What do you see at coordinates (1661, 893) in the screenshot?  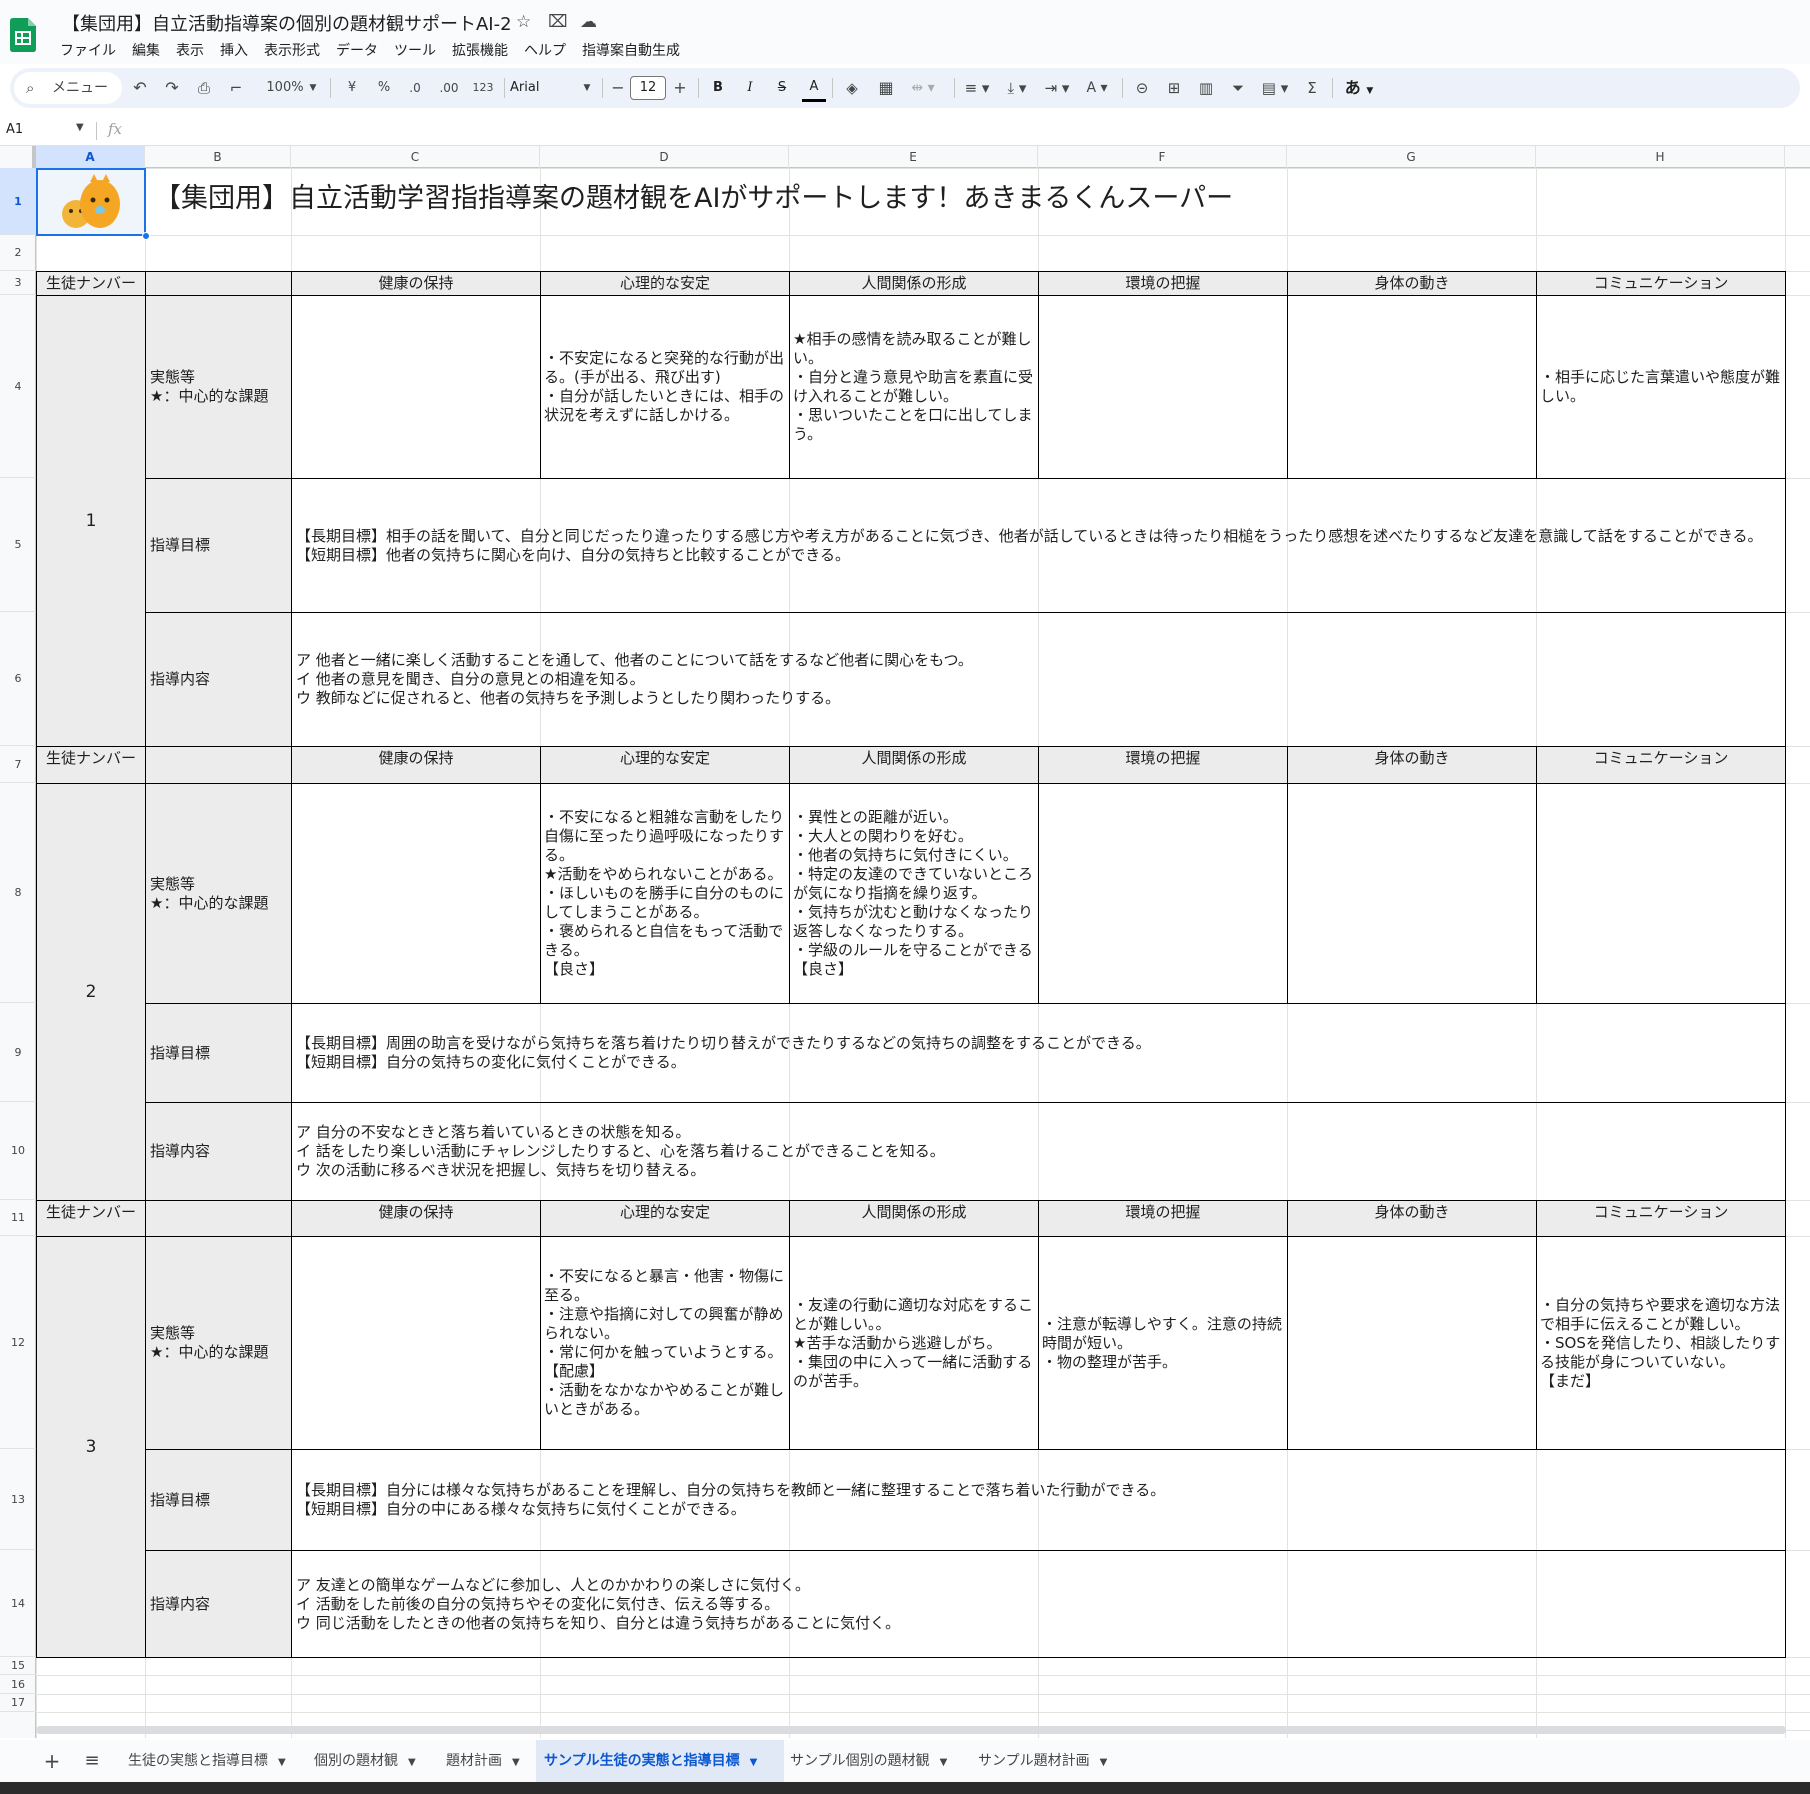 I see `status-cell-communication` at bounding box center [1661, 893].